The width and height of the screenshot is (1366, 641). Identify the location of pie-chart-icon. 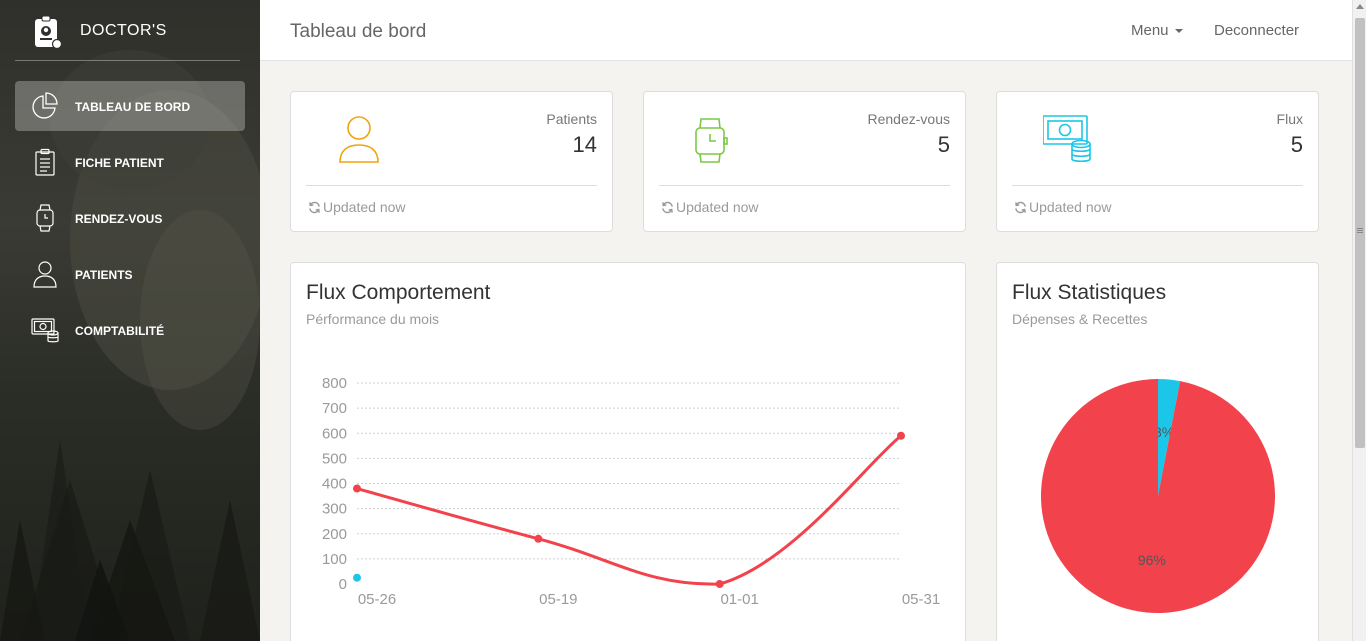
(45, 105).